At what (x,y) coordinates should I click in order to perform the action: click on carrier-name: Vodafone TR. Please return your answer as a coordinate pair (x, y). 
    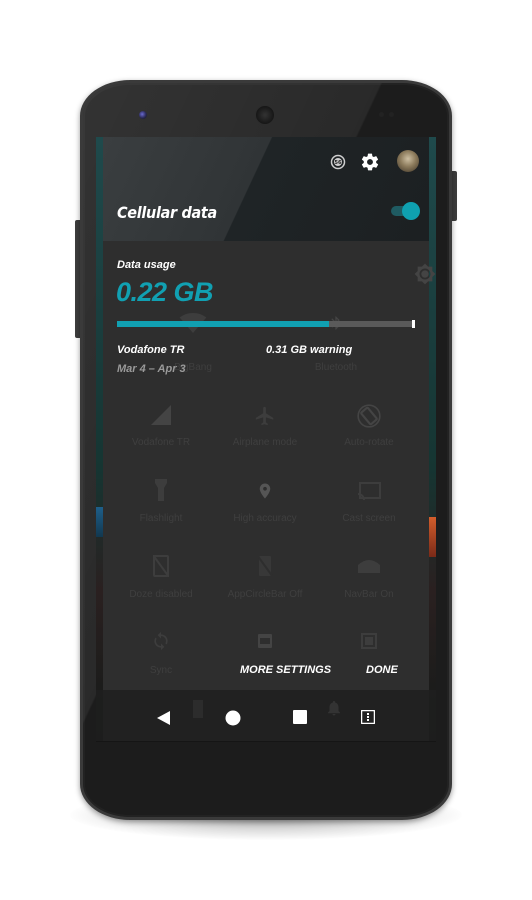
    Looking at the image, I should click on (151, 350).